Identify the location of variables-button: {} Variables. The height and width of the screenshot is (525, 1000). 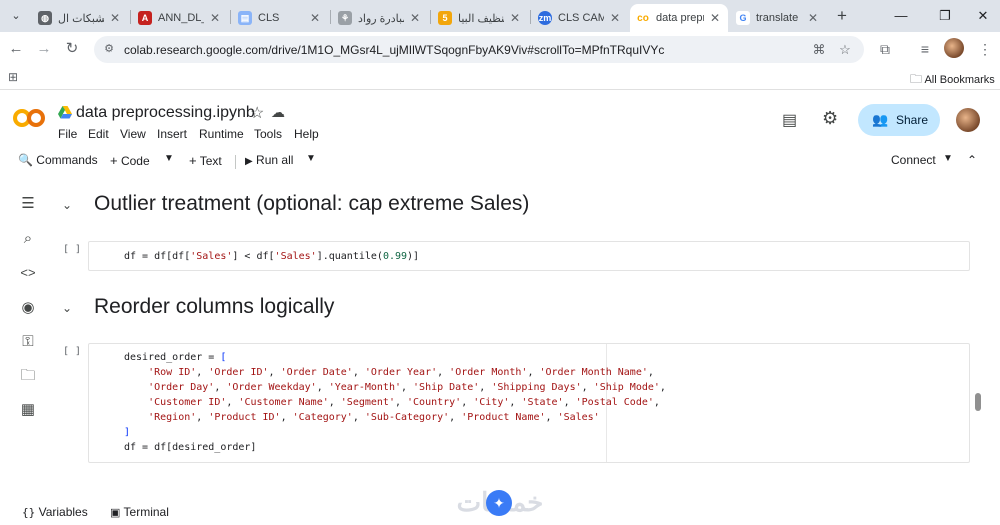
(55, 512).